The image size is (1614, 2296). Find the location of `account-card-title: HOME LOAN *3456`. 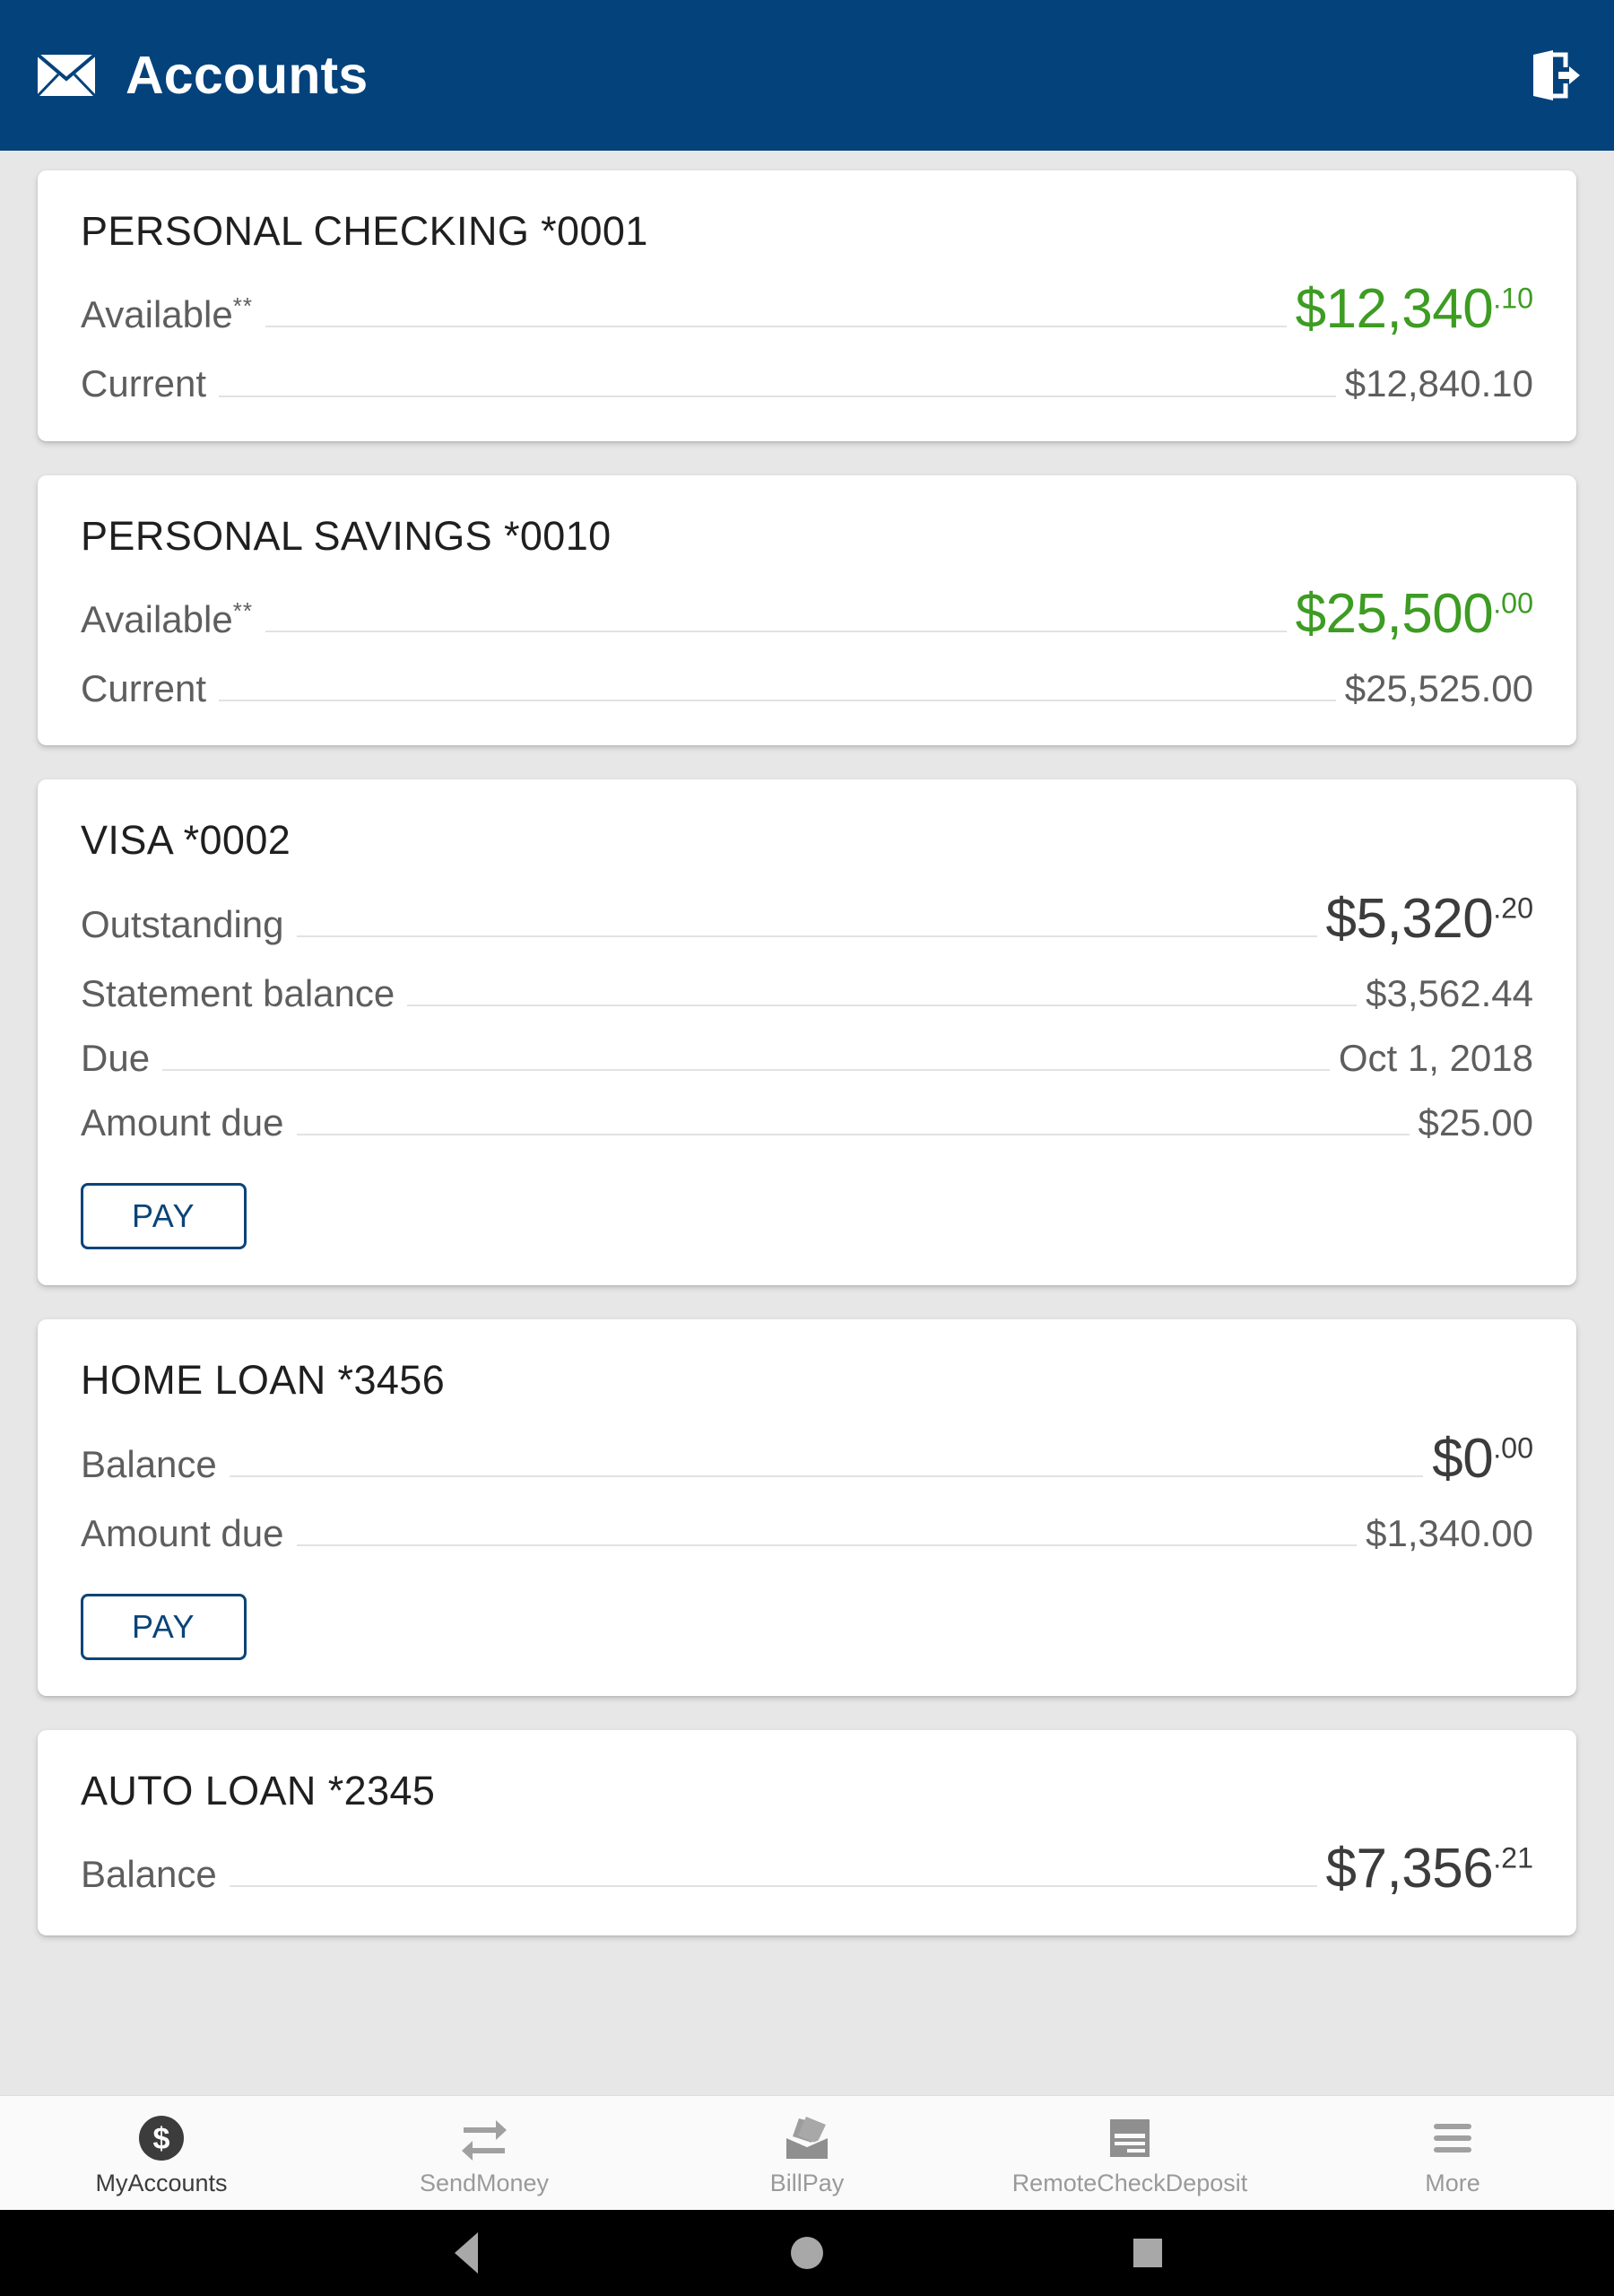

account-card-title: HOME LOAN *3456 is located at coordinates (263, 1380).